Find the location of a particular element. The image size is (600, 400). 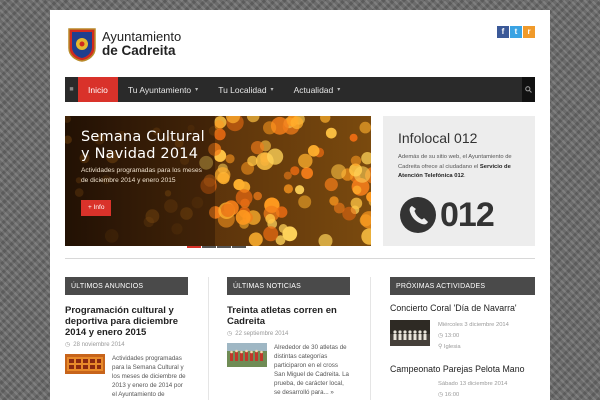

nav-item-actualidad: Actualidad ▾ is located at coordinates (317, 89).